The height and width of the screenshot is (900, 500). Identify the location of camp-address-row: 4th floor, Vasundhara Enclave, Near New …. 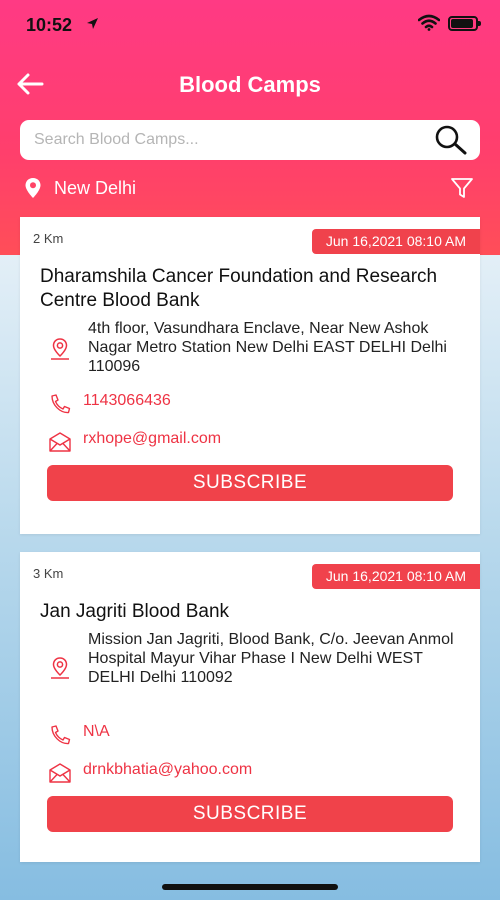
(258, 349).